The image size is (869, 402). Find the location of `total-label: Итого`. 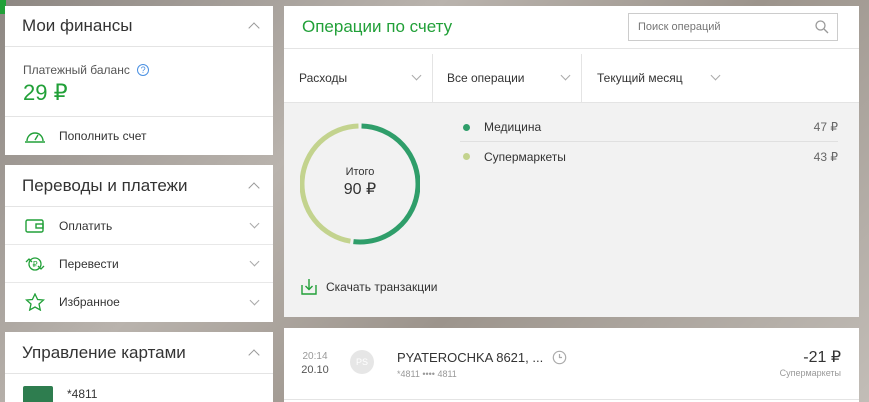

total-label: Итого is located at coordinates (360, 172).